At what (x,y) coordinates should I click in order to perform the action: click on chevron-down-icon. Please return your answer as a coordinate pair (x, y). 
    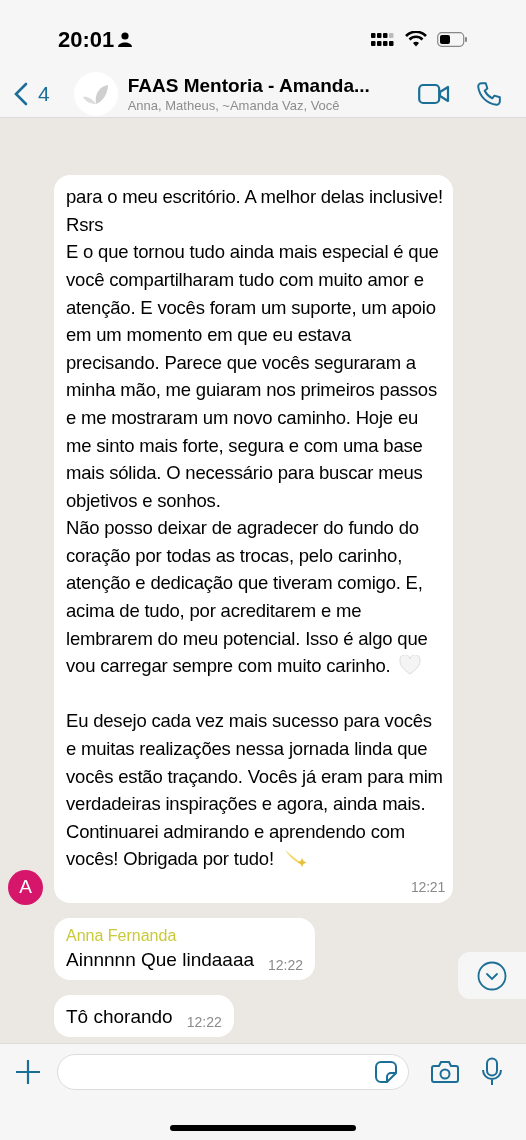
    Looking at the image, I should click on (492, 975).